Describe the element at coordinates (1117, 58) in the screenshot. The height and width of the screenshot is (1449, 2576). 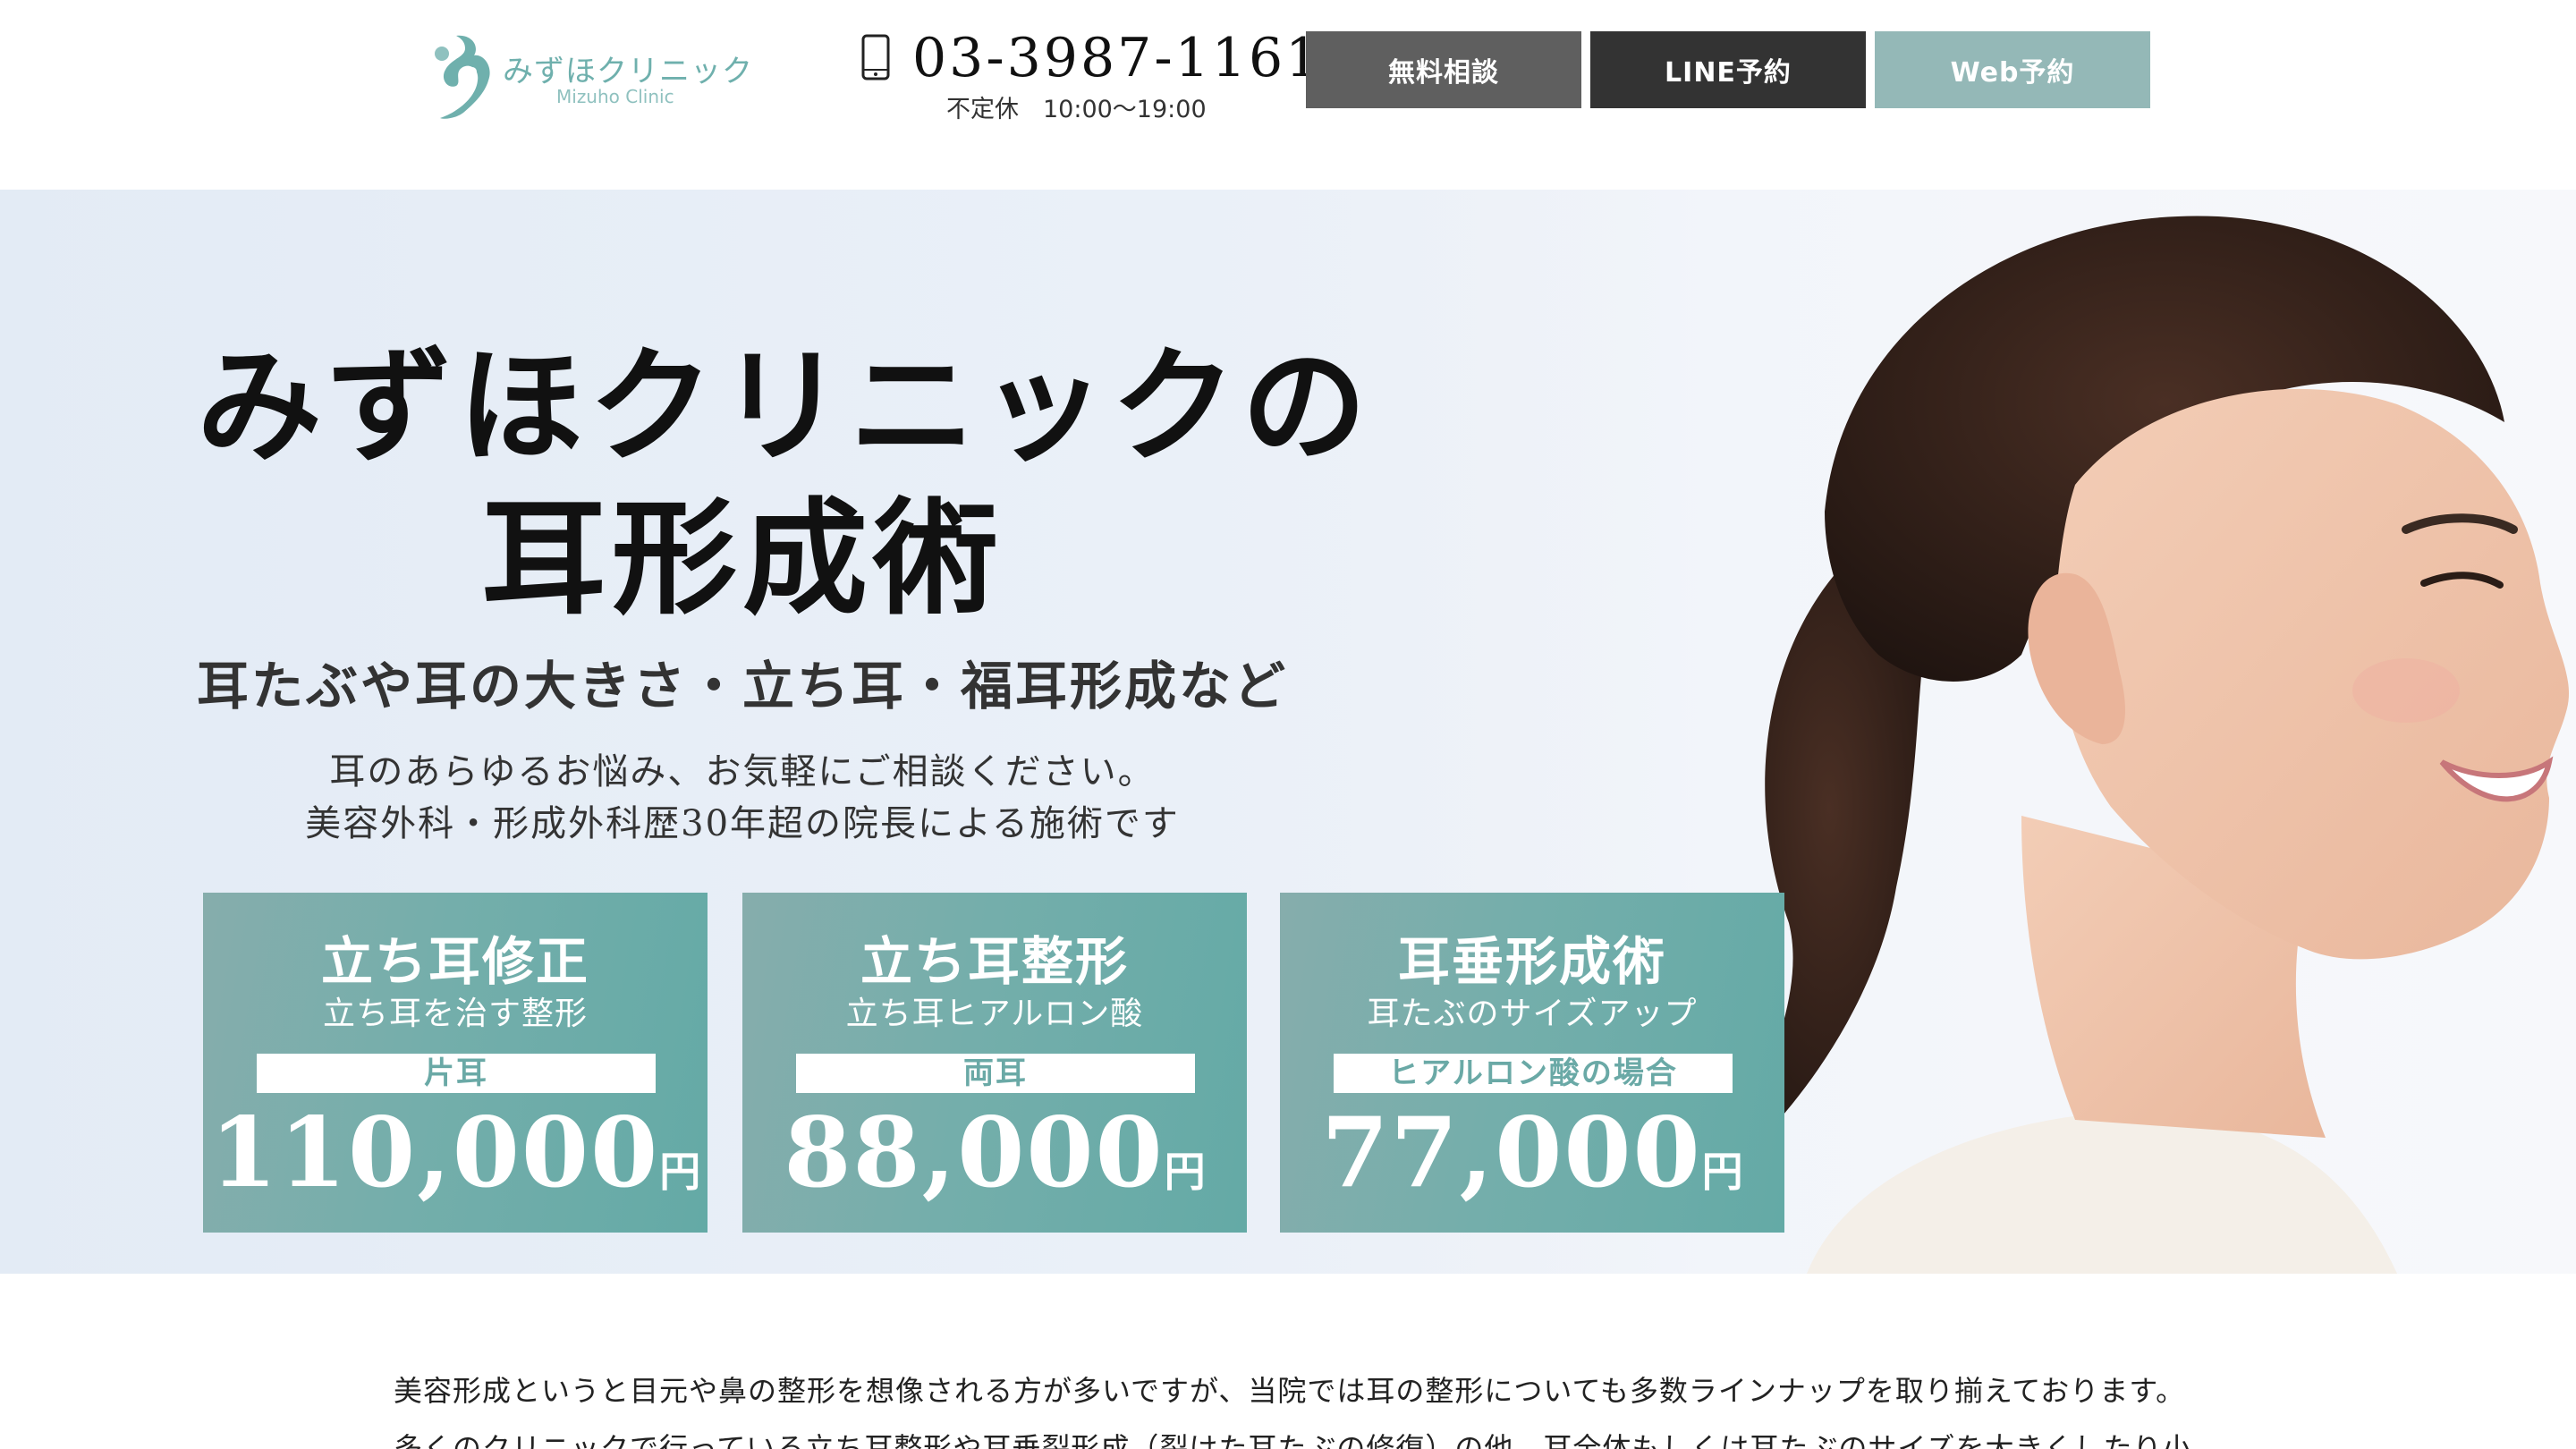
I see `phone-number: 03-3987-1161` at that location.